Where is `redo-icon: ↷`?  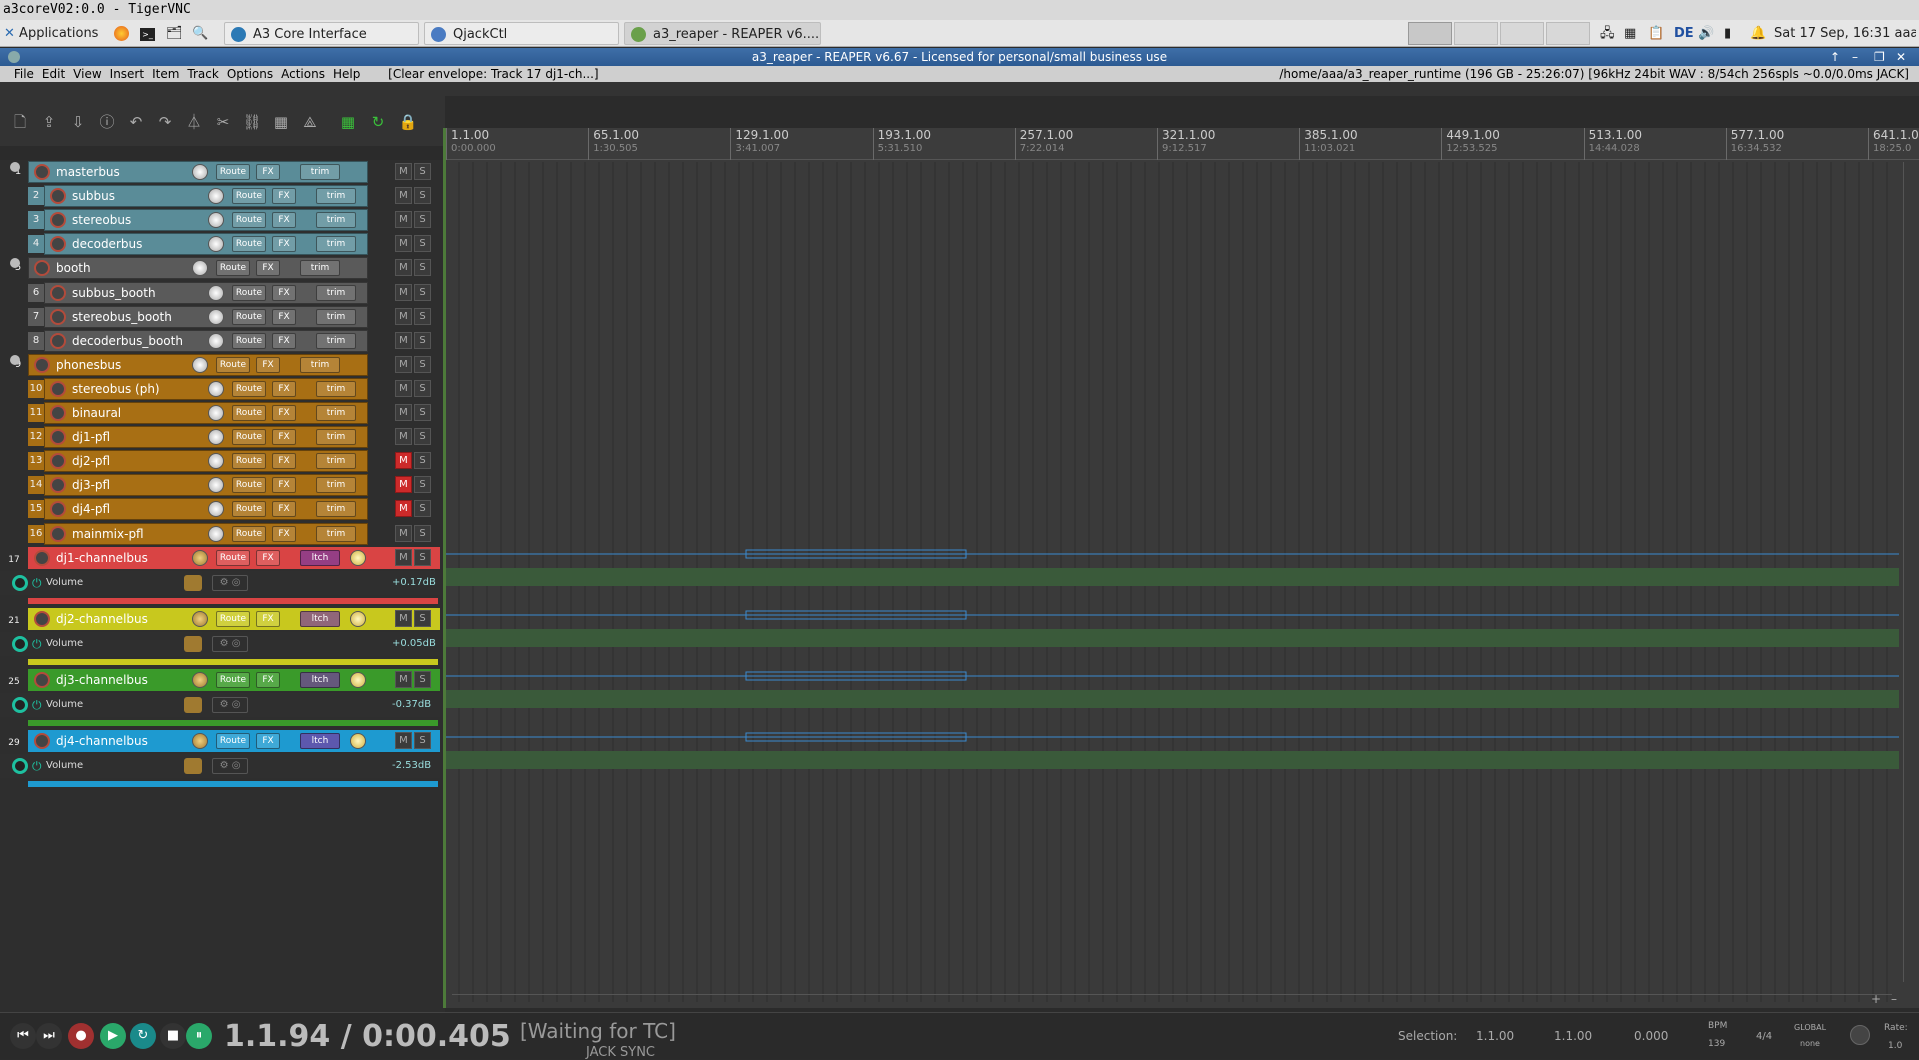 redo-icon: ↷ is located at coordinates (165, 122).